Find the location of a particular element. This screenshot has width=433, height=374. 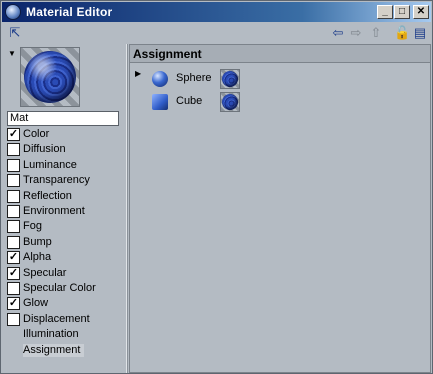

object-name: Cube is located at coordinates (189, 101).